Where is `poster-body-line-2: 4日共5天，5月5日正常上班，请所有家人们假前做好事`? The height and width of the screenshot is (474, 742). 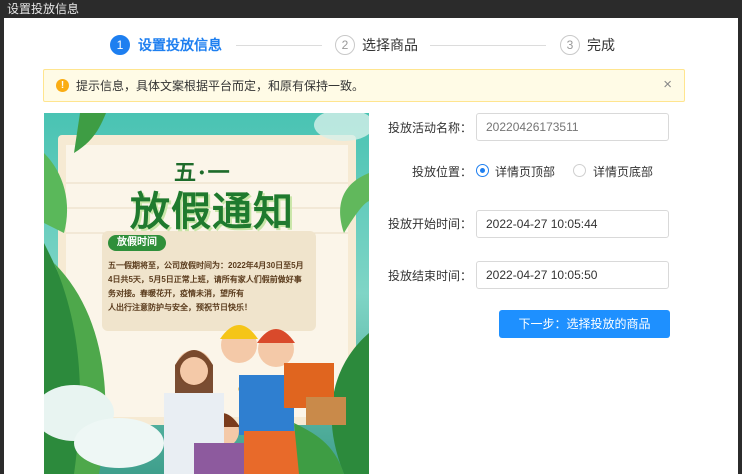 poster-body-line-2: 4日共5天，5月5日正常上班，请所有家人们假前做好事 is located at coordinates (205, 279).